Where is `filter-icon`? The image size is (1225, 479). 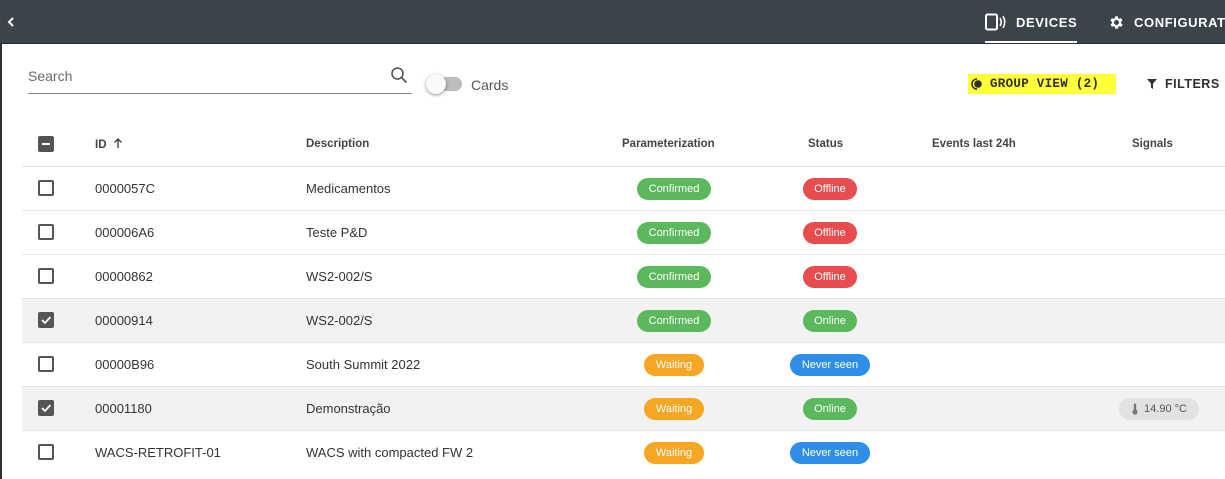 filter-icon is located at coordinates (1152, 84).